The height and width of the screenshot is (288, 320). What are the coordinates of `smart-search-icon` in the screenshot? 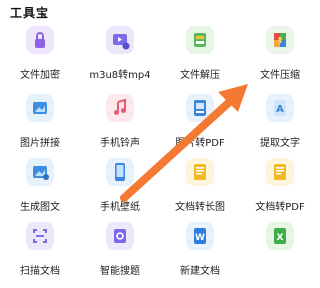 It's located at (120, 236).